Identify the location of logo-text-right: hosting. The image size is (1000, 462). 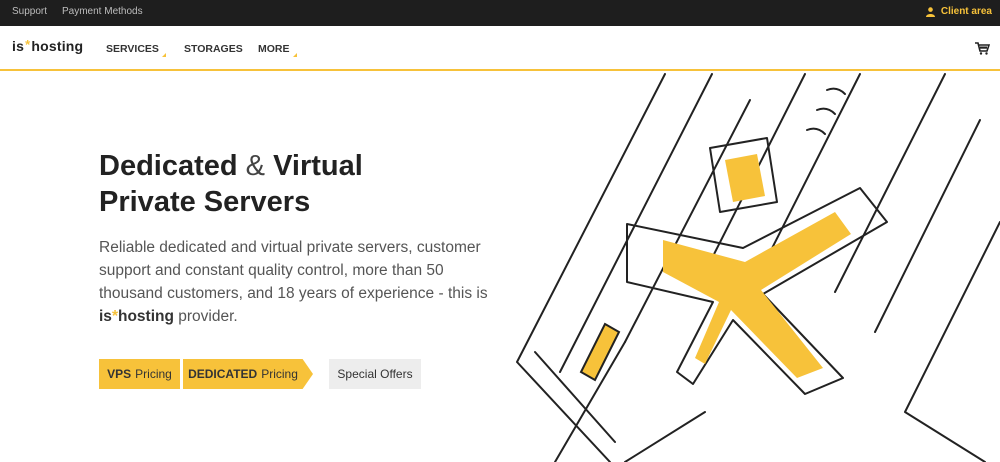
(57, 46).